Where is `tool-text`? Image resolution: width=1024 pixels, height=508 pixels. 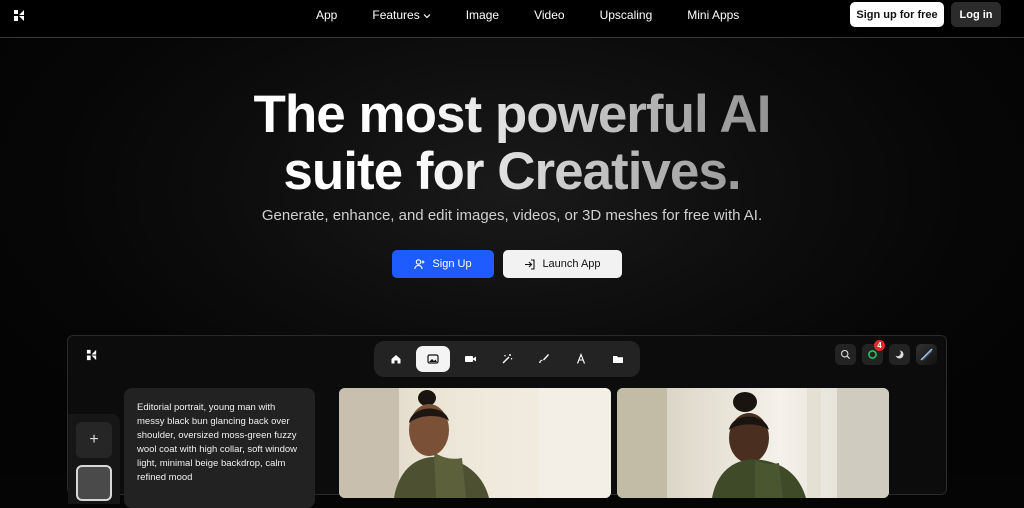
tool-text is located at coordinates (581, 359).